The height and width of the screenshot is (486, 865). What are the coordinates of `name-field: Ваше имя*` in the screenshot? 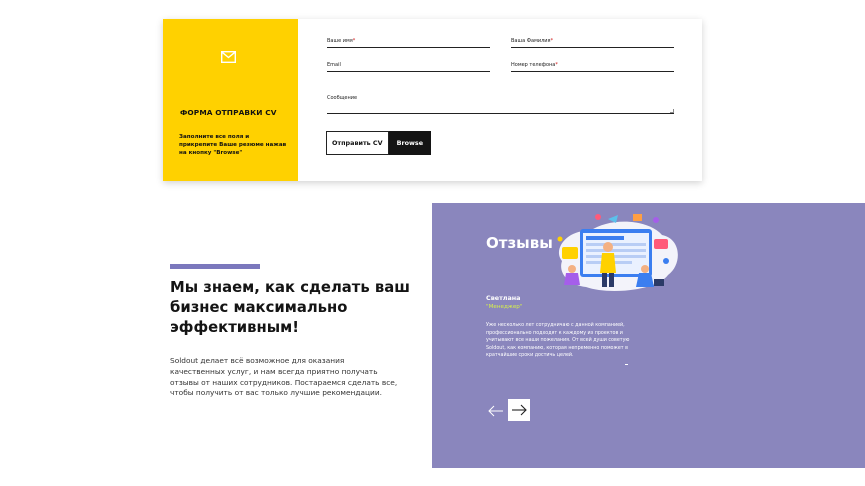 It's located at (408, 41).